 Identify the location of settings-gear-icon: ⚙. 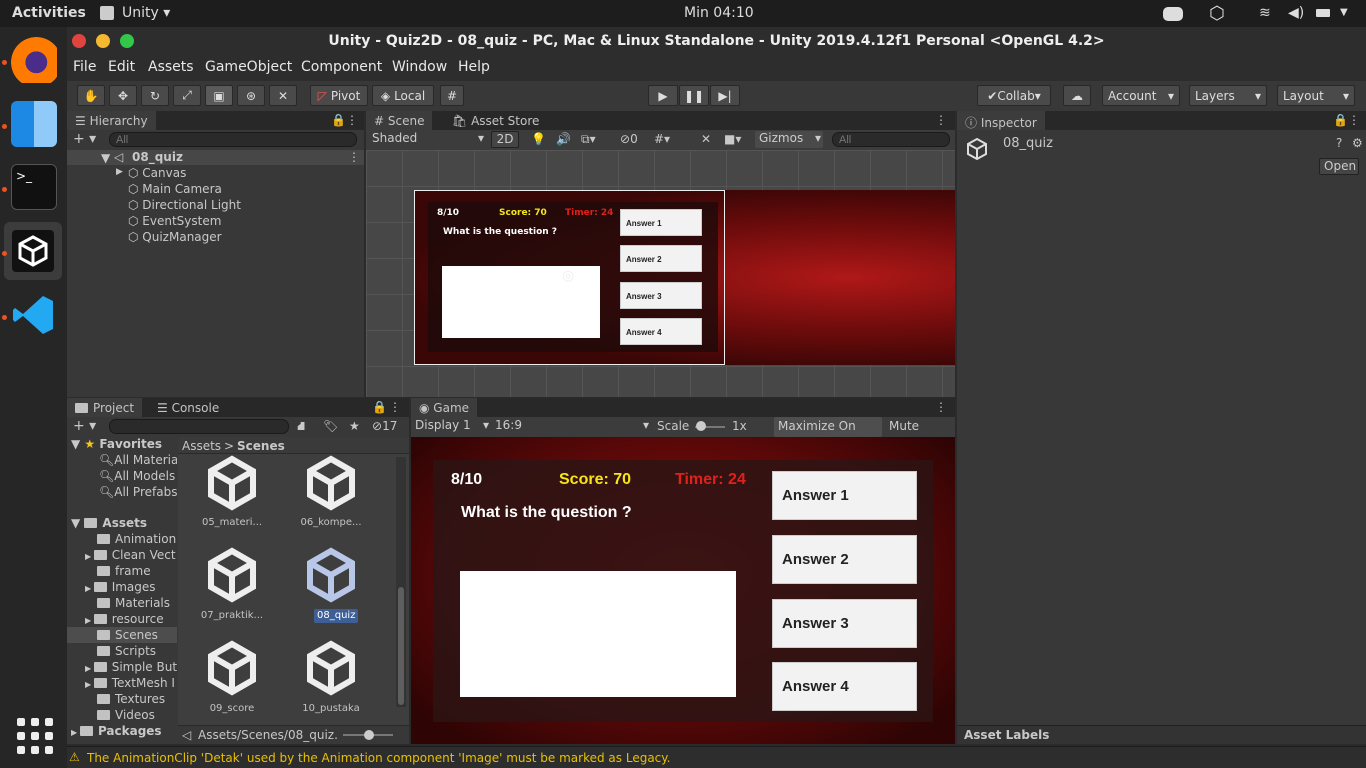
(1357, 143).